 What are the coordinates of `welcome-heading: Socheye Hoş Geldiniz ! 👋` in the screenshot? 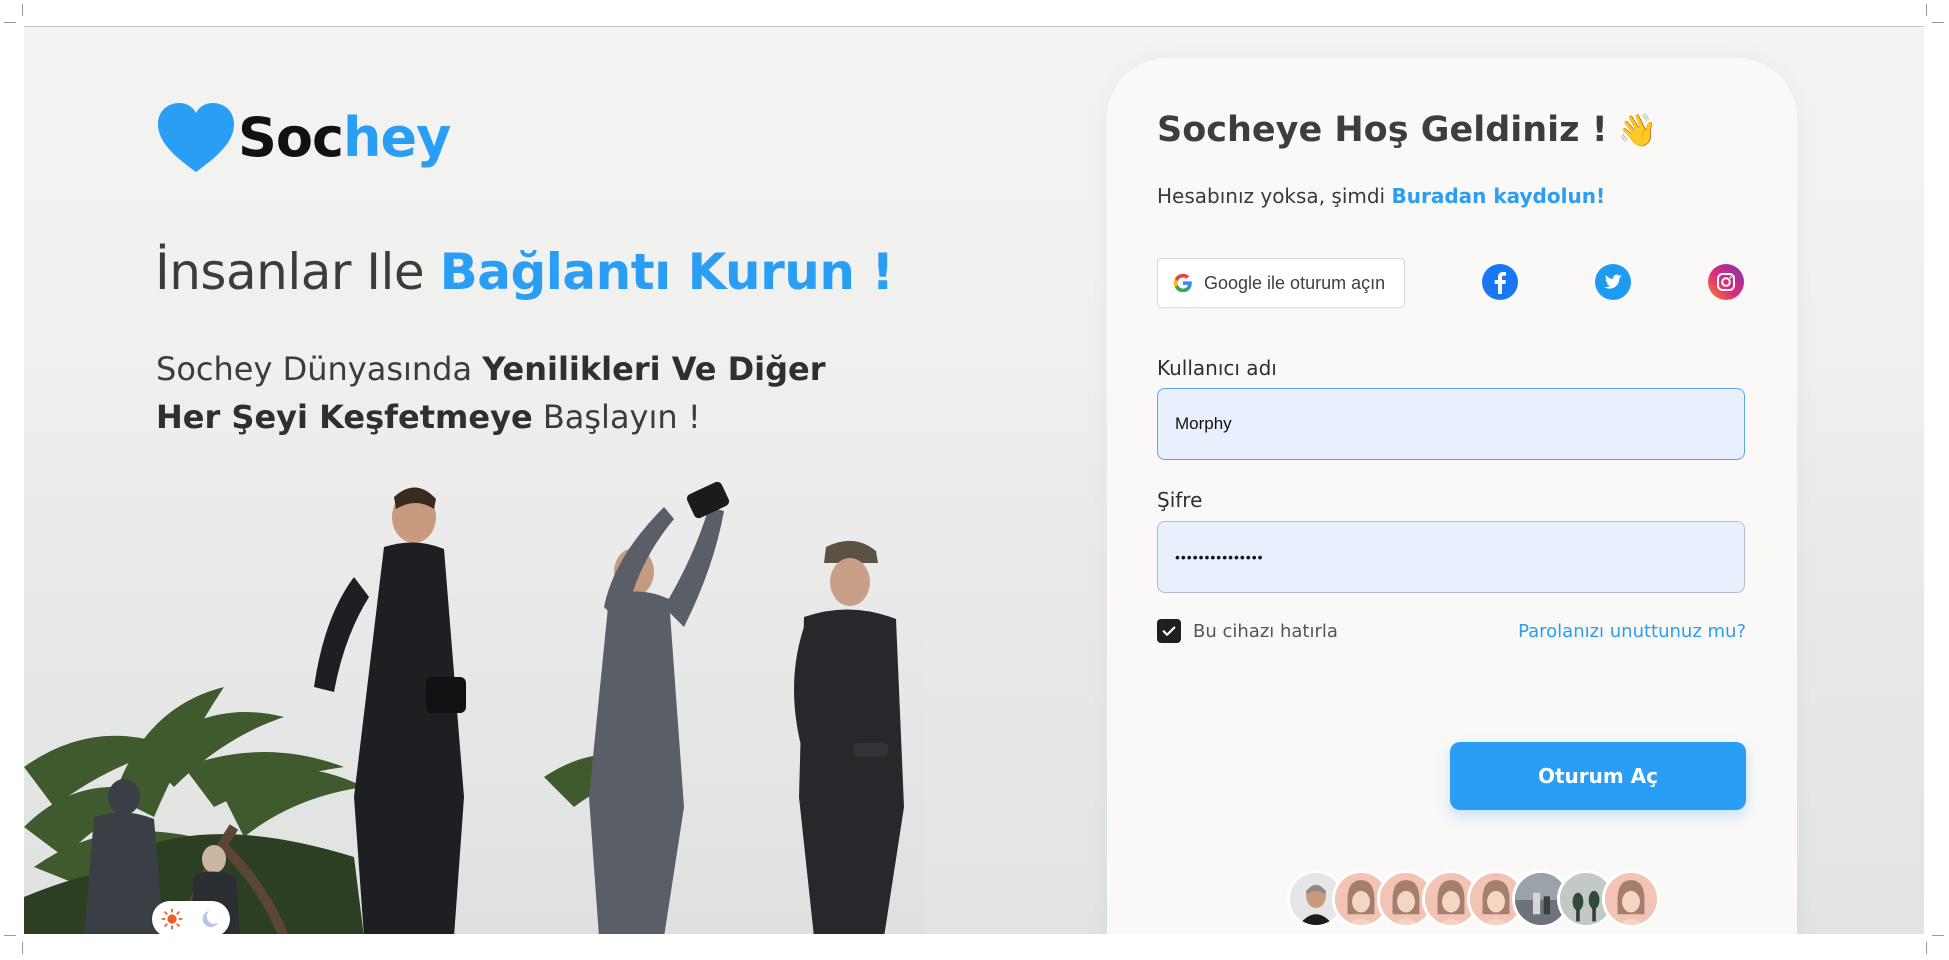 It's located at (1407, 130).